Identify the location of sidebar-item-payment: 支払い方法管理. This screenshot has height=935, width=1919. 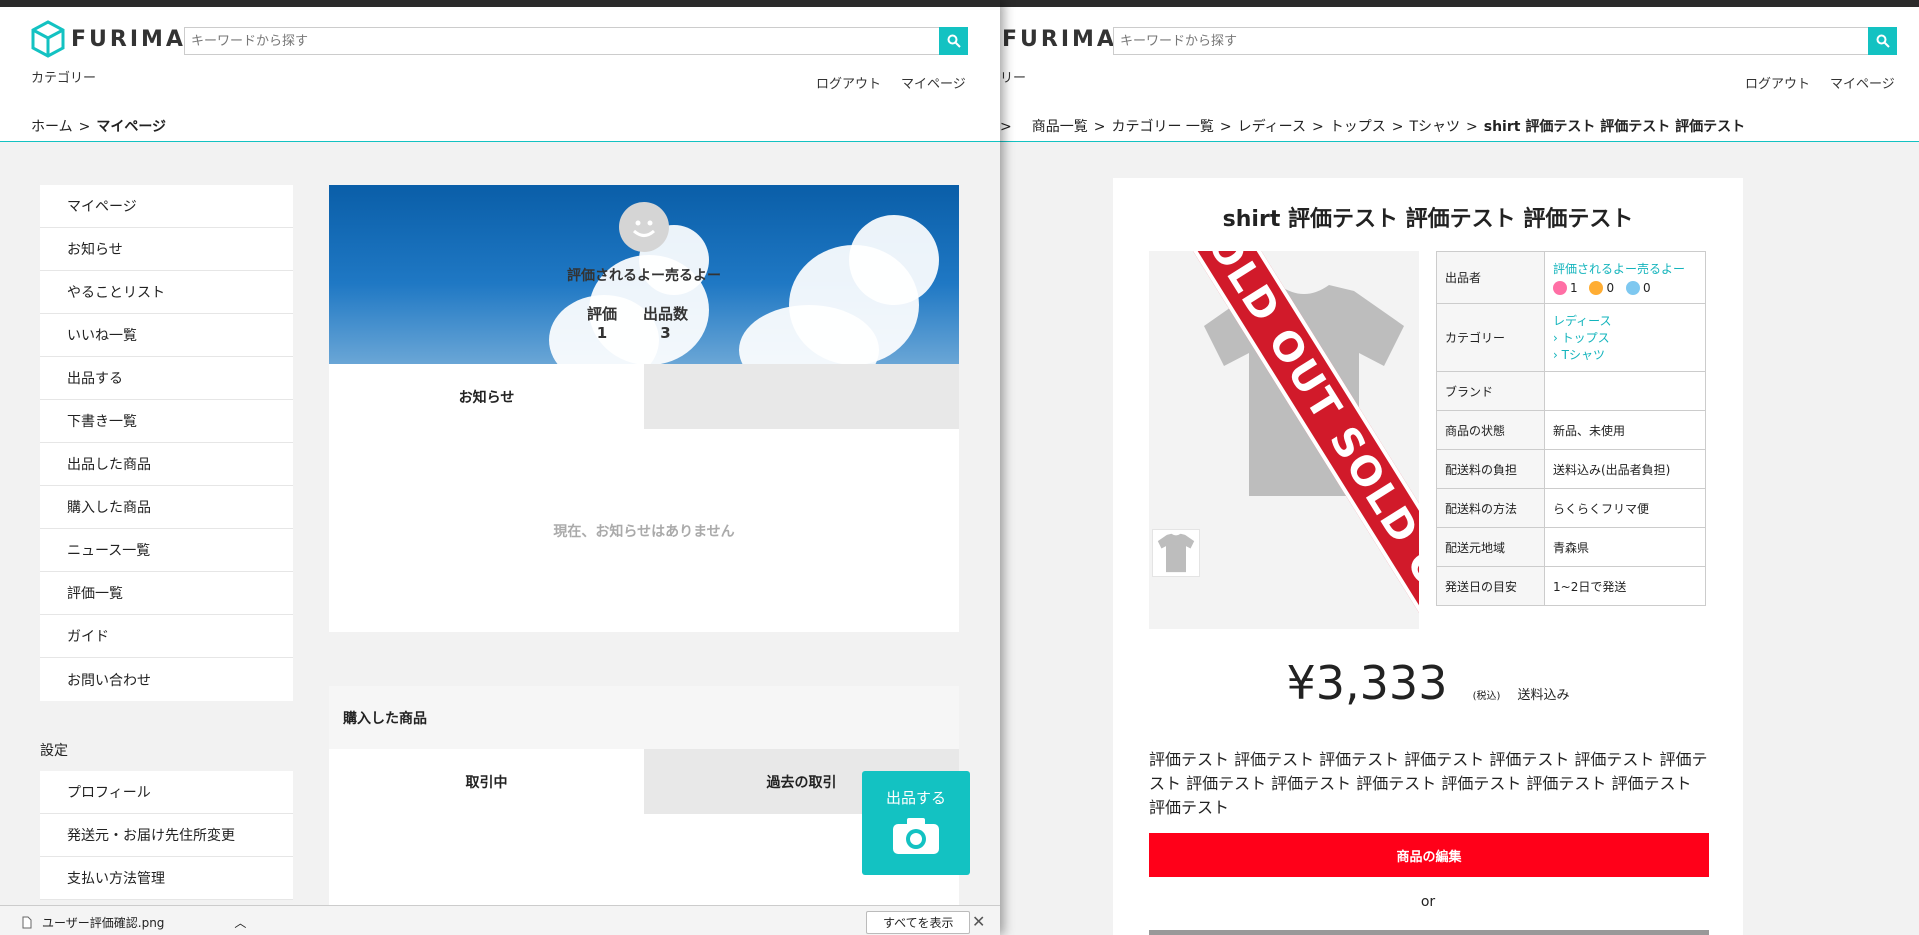
(166, 878).